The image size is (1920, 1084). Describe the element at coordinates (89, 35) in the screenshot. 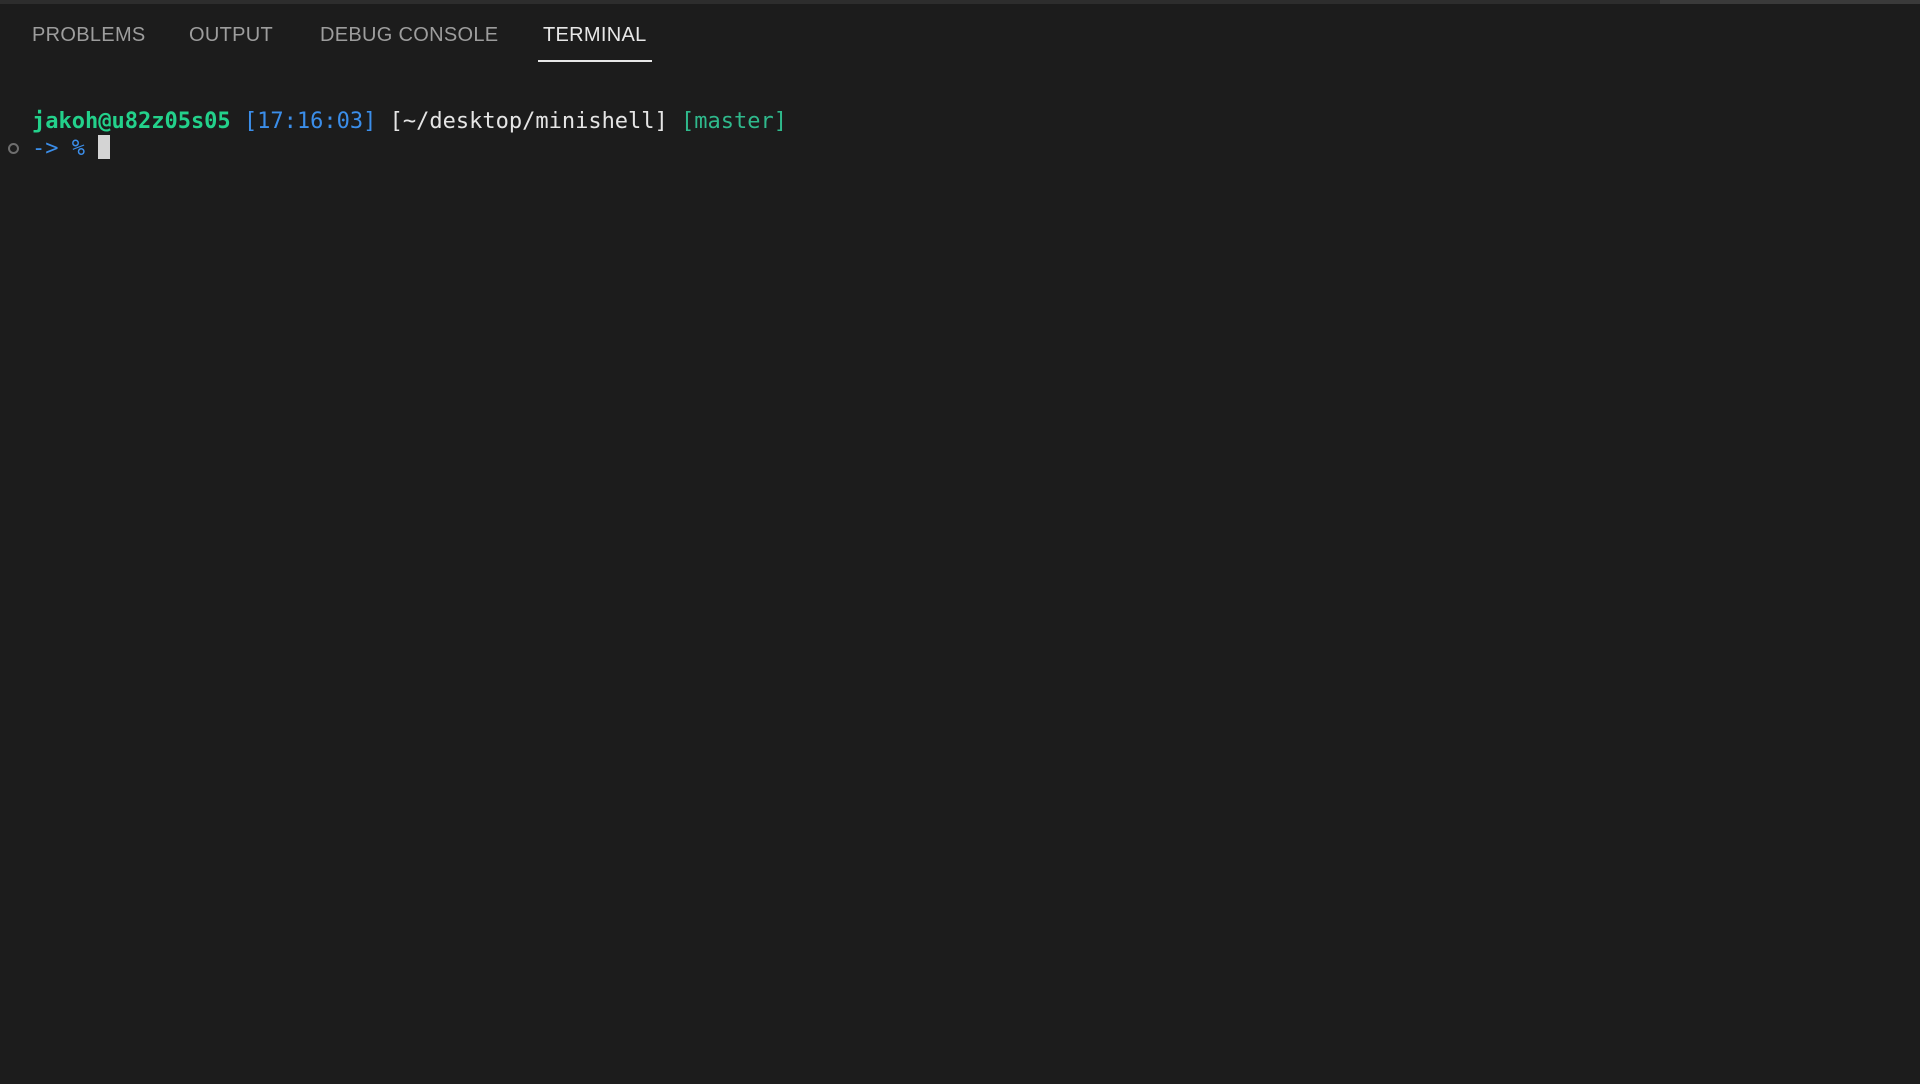

I see `tab-problems-label: PROBLEMS` at that location.